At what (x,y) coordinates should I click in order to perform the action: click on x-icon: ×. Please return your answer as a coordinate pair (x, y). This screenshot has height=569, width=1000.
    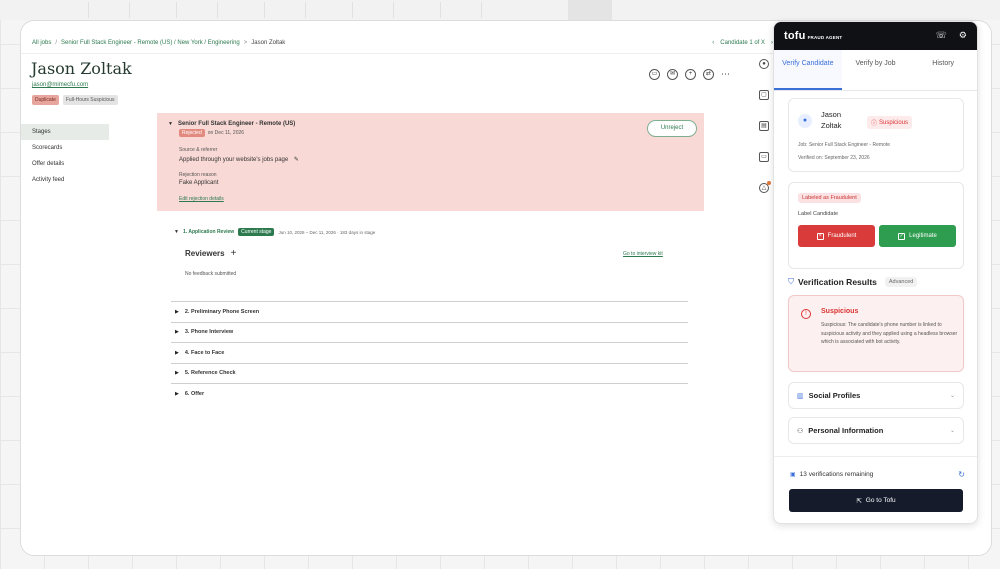
    Looking at the image, I should click on (820, 236).